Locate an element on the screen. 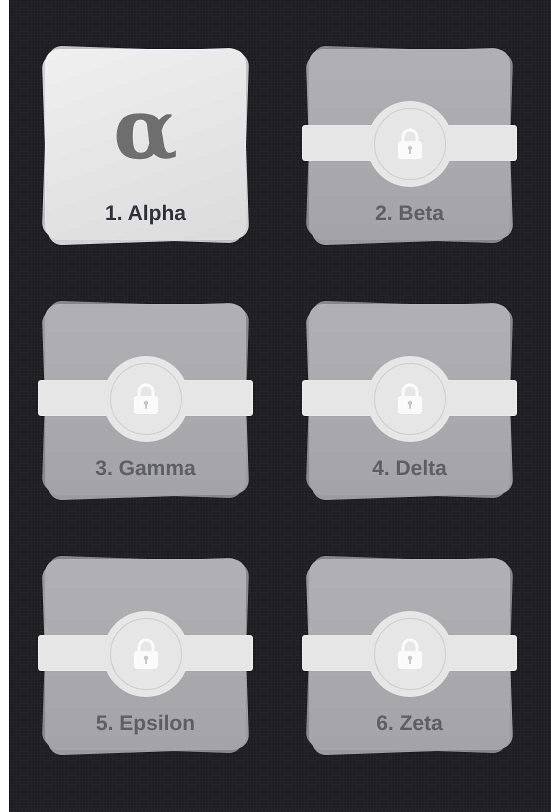 This screenshot has width=551, height=812. level-label: 4. Delta is located at coordinates (409, 469).